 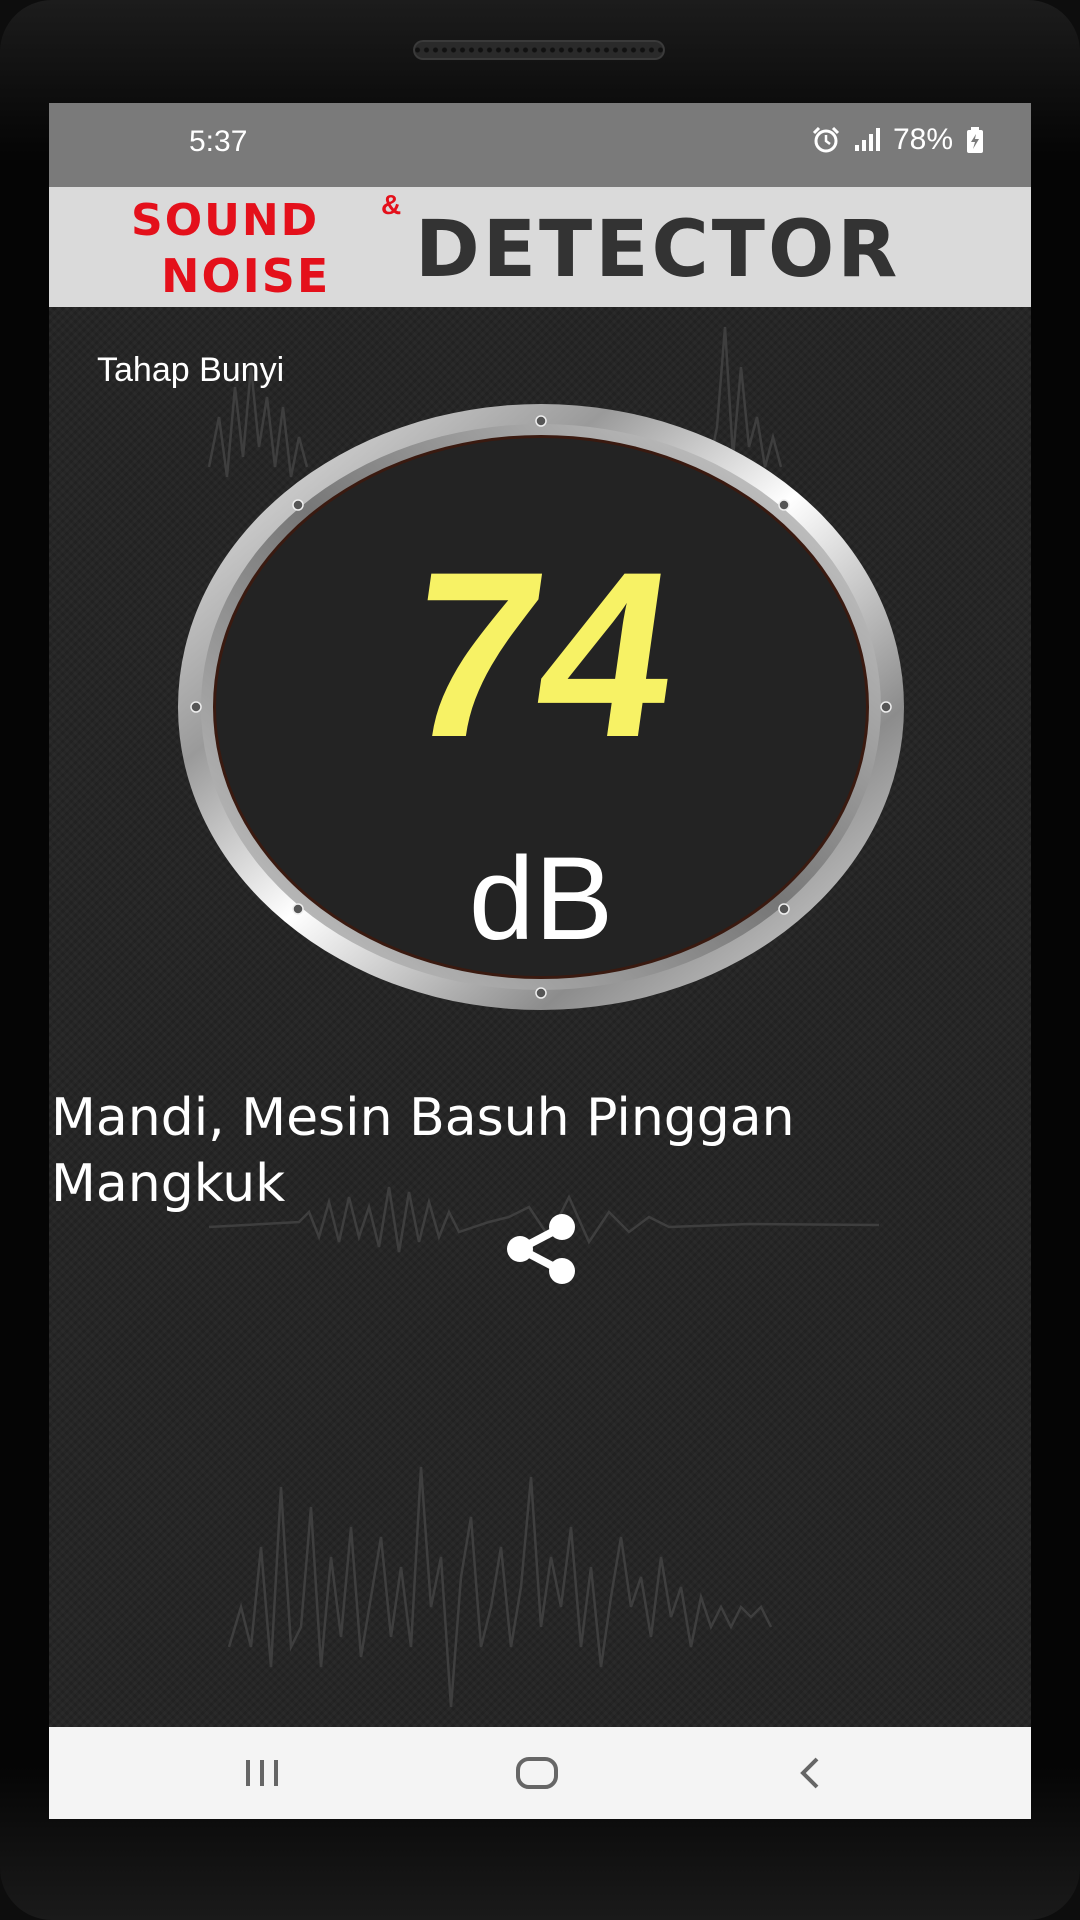 I want to click on recent-apps-button, so click(x=262, y=1773).